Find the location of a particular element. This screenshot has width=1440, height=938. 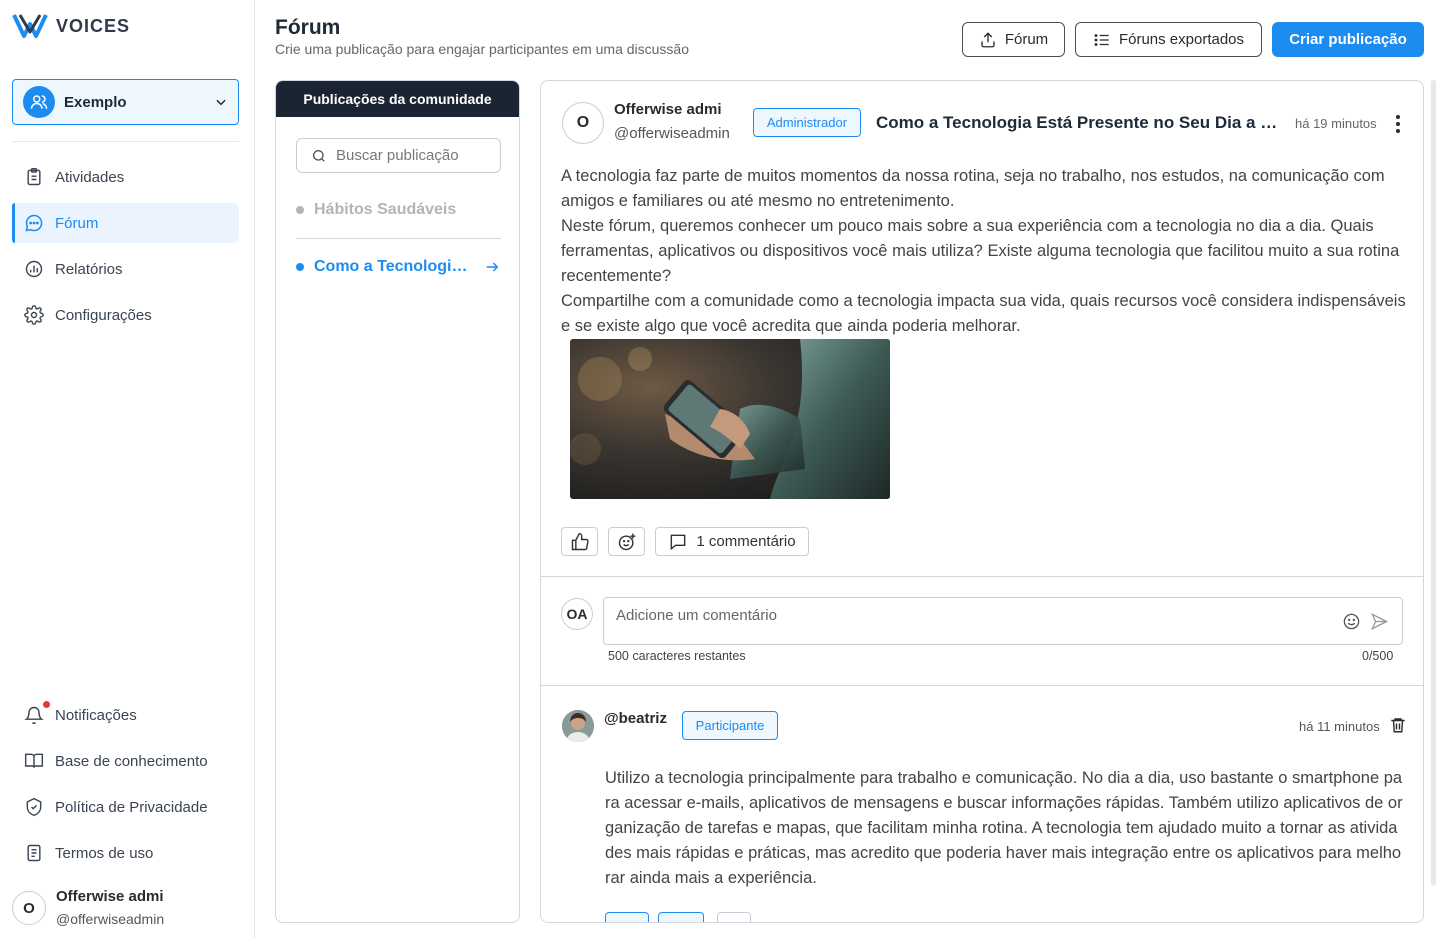

sidebar-item-politica-privacidade: Política de Privacidade is located at coordinates (125, 807).